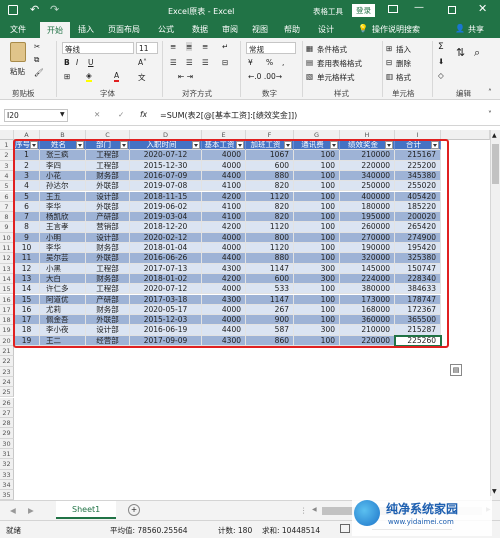 This screenshot has width=500, height=538. Describe the element at coordinates (495, 315) in the screenshot. I see `vertical-scrollbar: ▲ ▼` at that location.